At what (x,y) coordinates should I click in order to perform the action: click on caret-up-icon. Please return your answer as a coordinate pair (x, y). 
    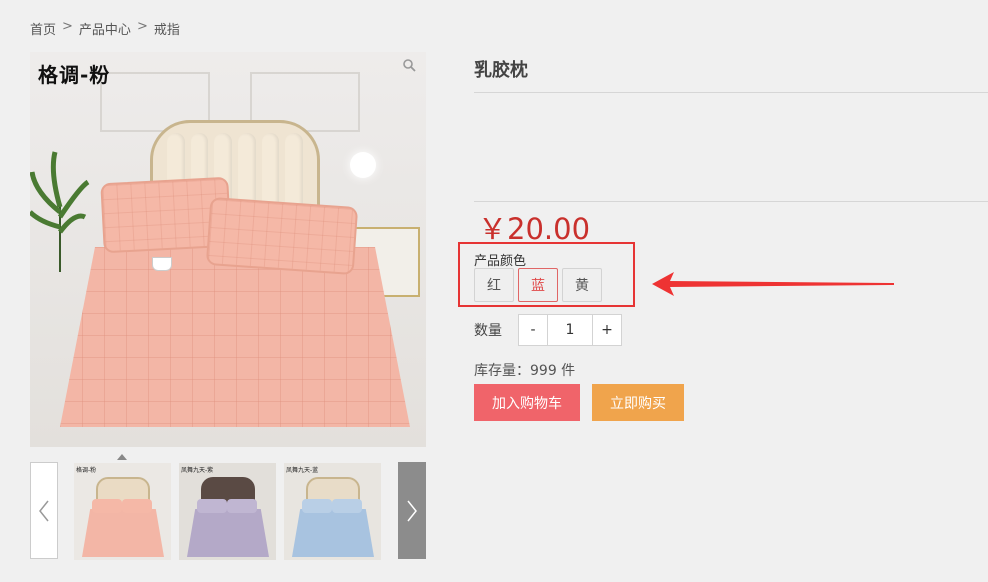
    Looking at the image, I should click on (122, 457).